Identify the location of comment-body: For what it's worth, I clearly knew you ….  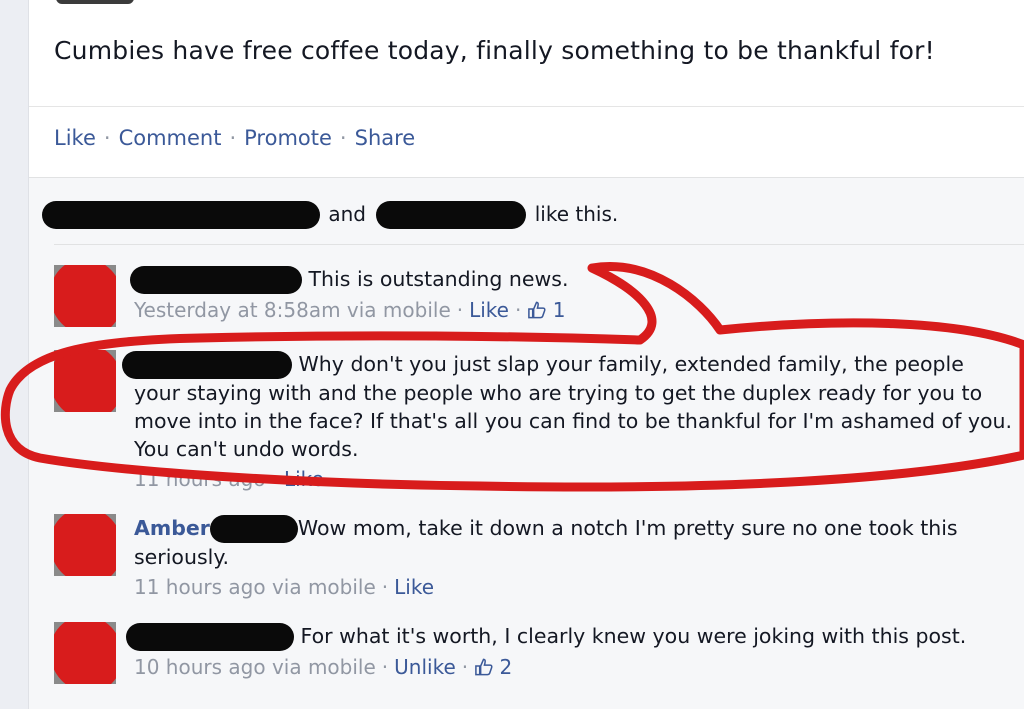
(570, 651).